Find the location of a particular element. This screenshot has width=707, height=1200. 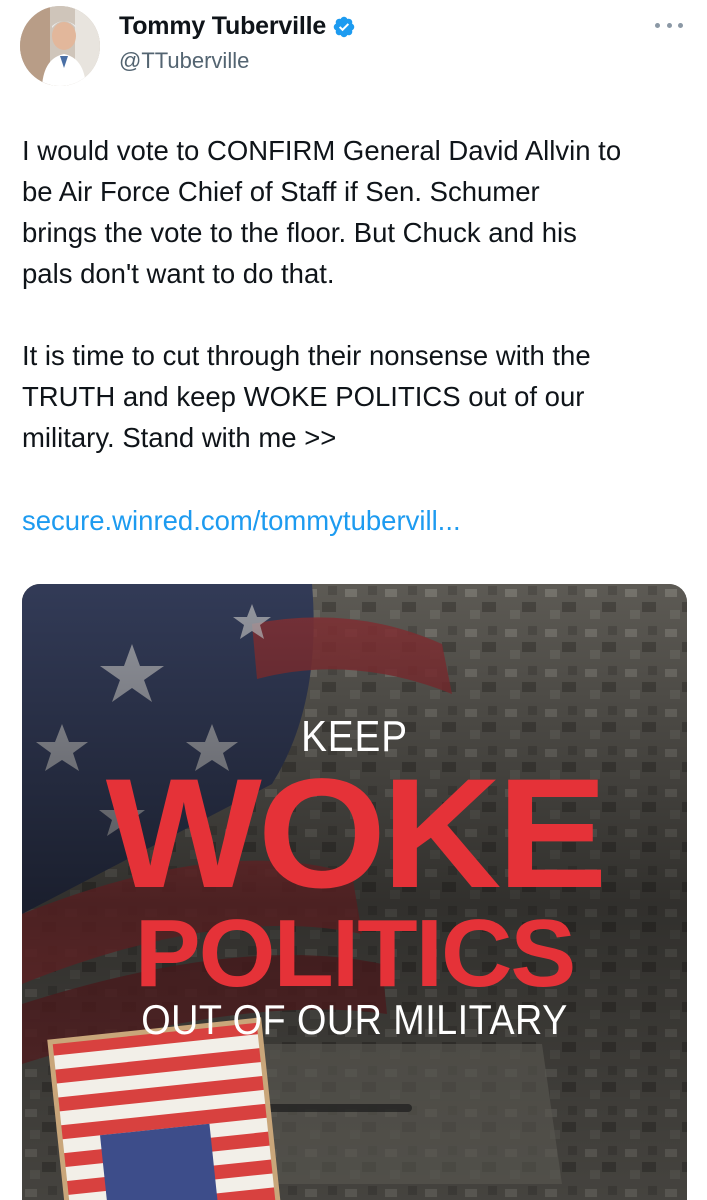

display-name: Tommy Tuberville is located at coordinates (222, 26).